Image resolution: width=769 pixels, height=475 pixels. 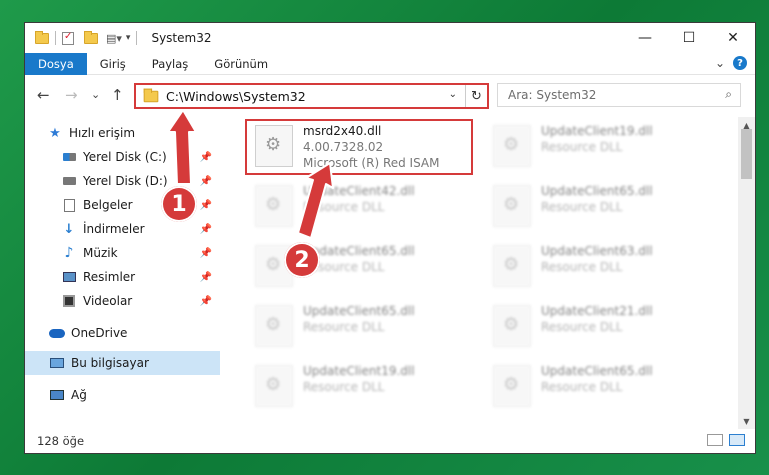 What do you see at coordinates (250, 174) in the screenshot?
I see `annotation-arrows` at bounding box center [250, 174].